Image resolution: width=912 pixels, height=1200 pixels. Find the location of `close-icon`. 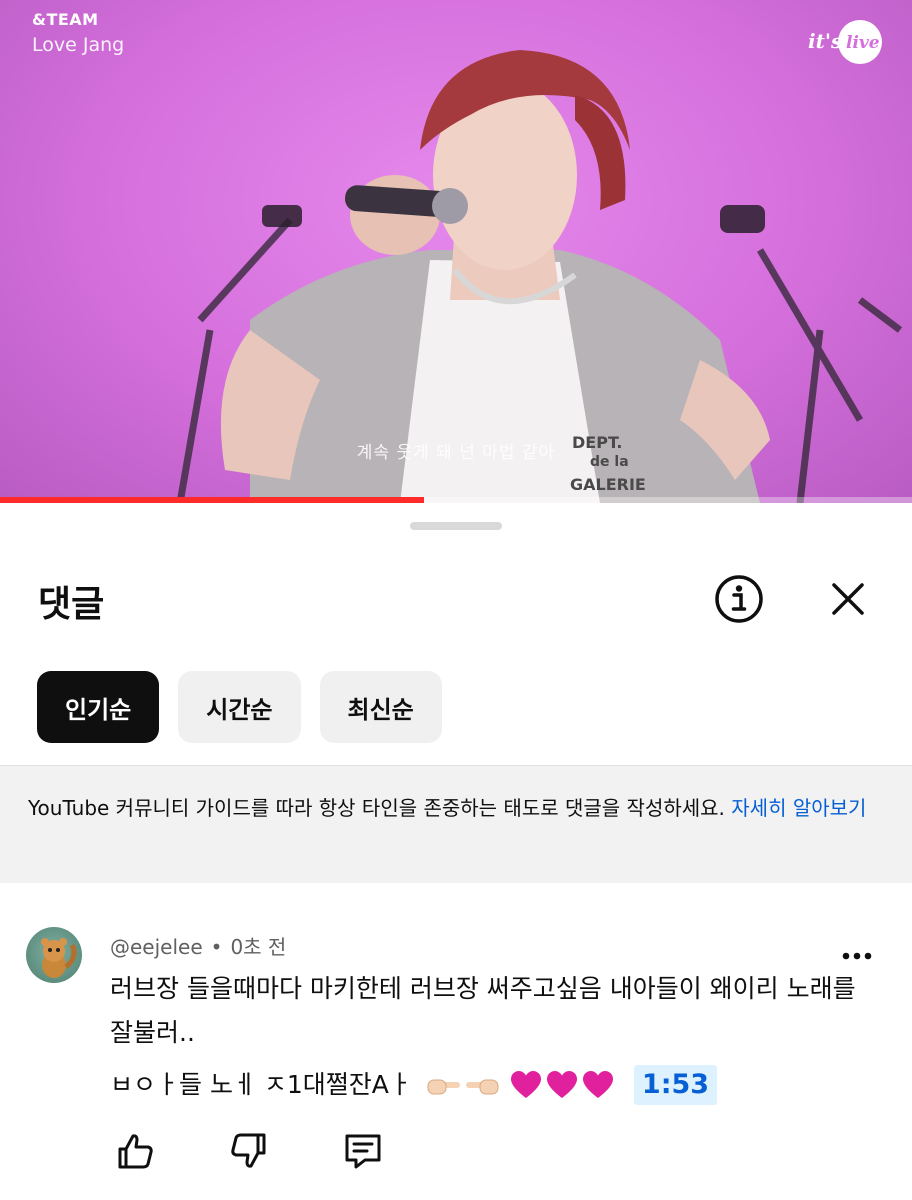

close-icon is located at coordinates (848, 599).